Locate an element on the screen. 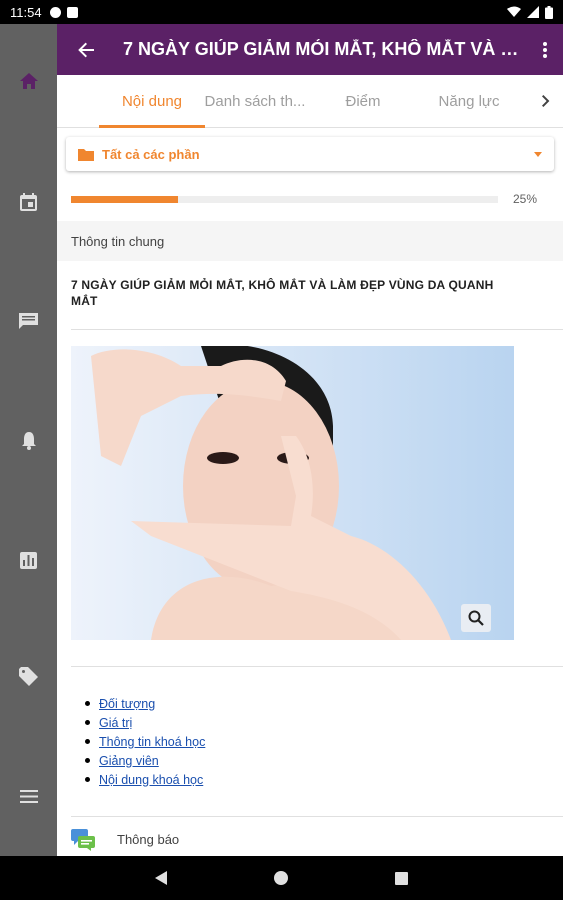  nav-notifications is located at coordinates (28, 440).